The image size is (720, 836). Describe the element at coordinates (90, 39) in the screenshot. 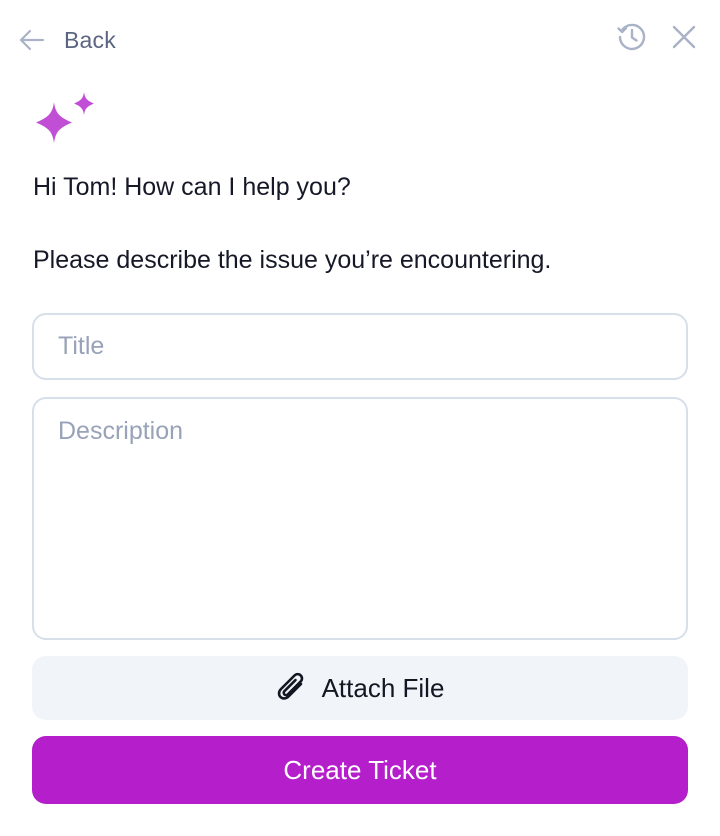

I see `back-label: Back` at that location.